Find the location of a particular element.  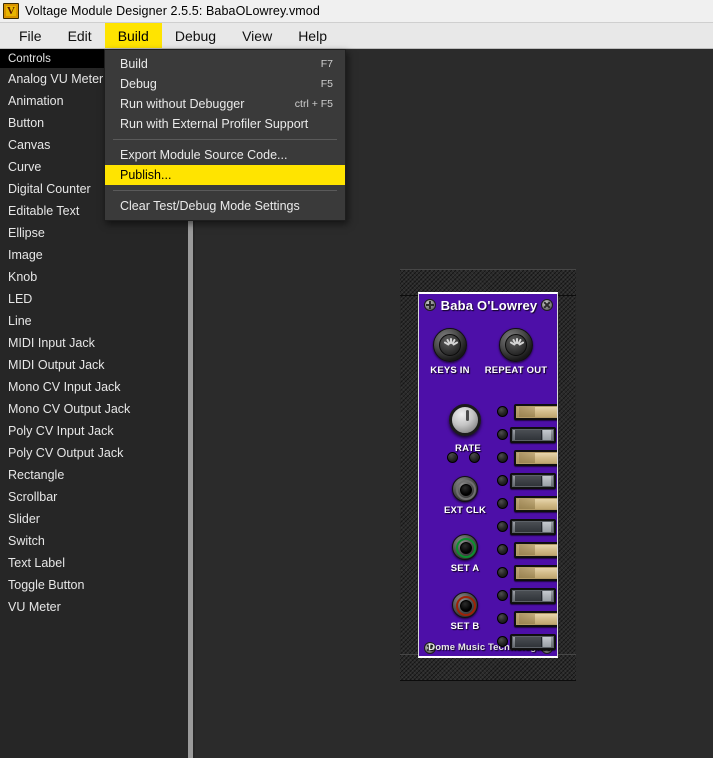

menu-item-label: Clear Test/Debug Mode Settings is located at coordinates (210, 206).